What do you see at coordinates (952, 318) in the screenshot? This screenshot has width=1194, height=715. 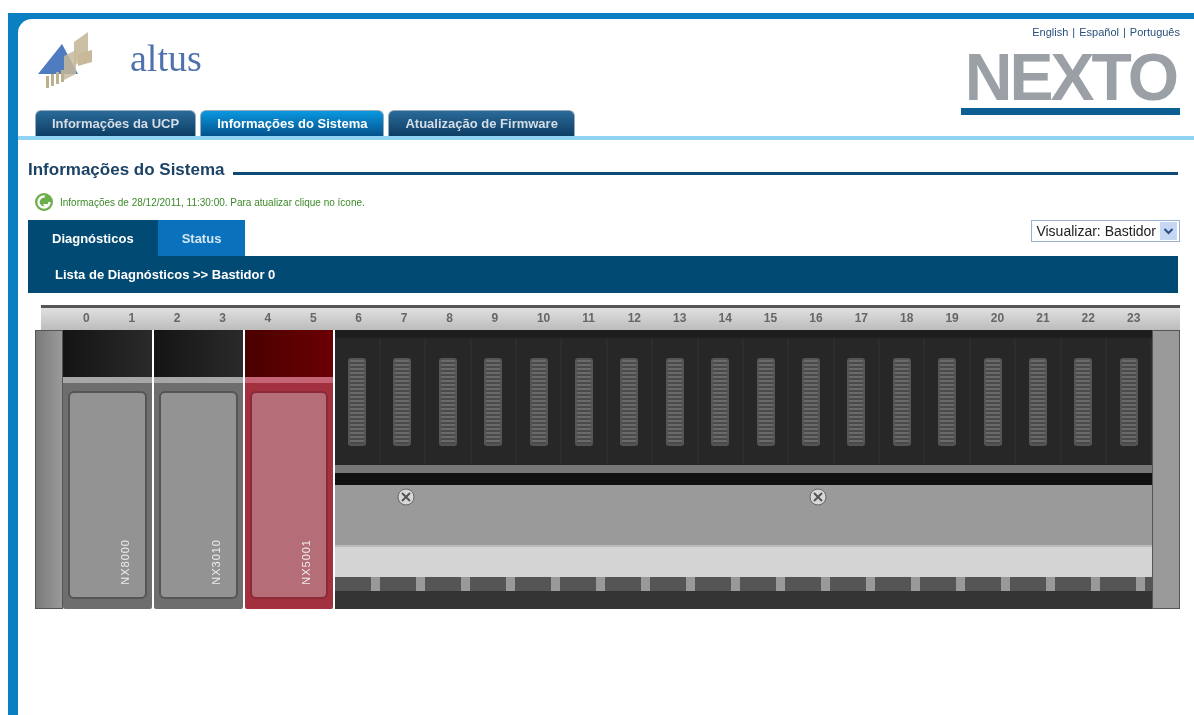 I see `slot-number: 19` at bounding box center [952, 318].